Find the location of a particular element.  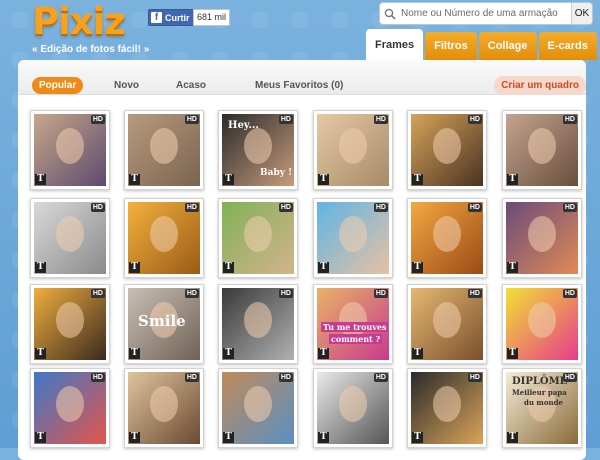

frame-preview-image: Tu me trouves comment ? HD T is located at coordinates (353, 324).